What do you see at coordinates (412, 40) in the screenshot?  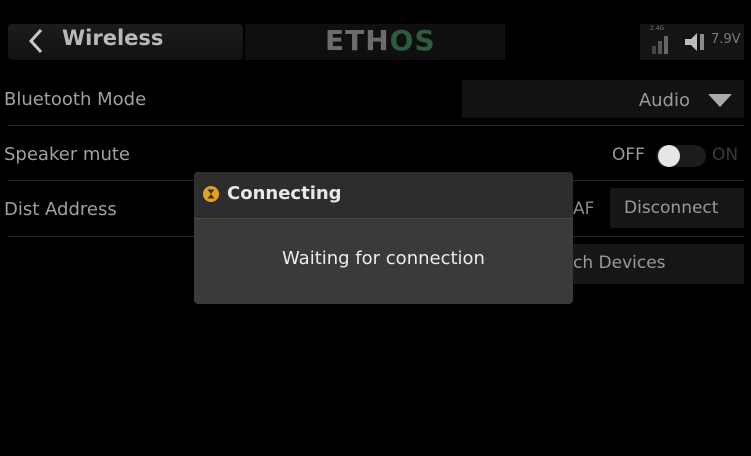 I see `logo-accent: OS` at bounding box center [412, 40].